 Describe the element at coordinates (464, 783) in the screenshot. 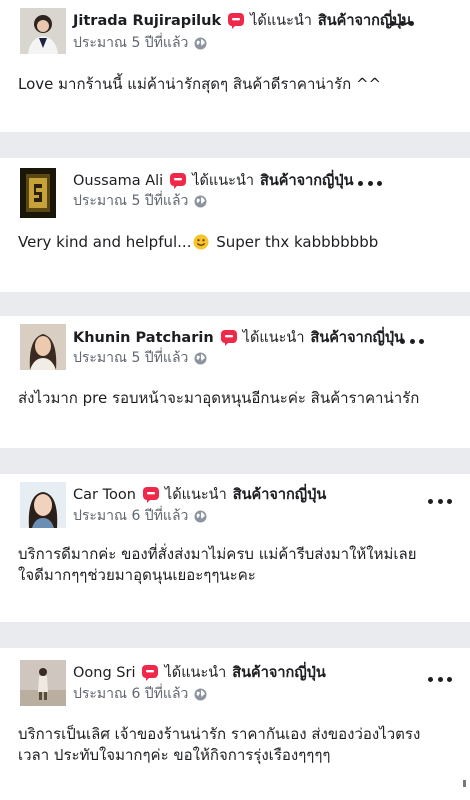

I see `scroll-indicator` at that location.